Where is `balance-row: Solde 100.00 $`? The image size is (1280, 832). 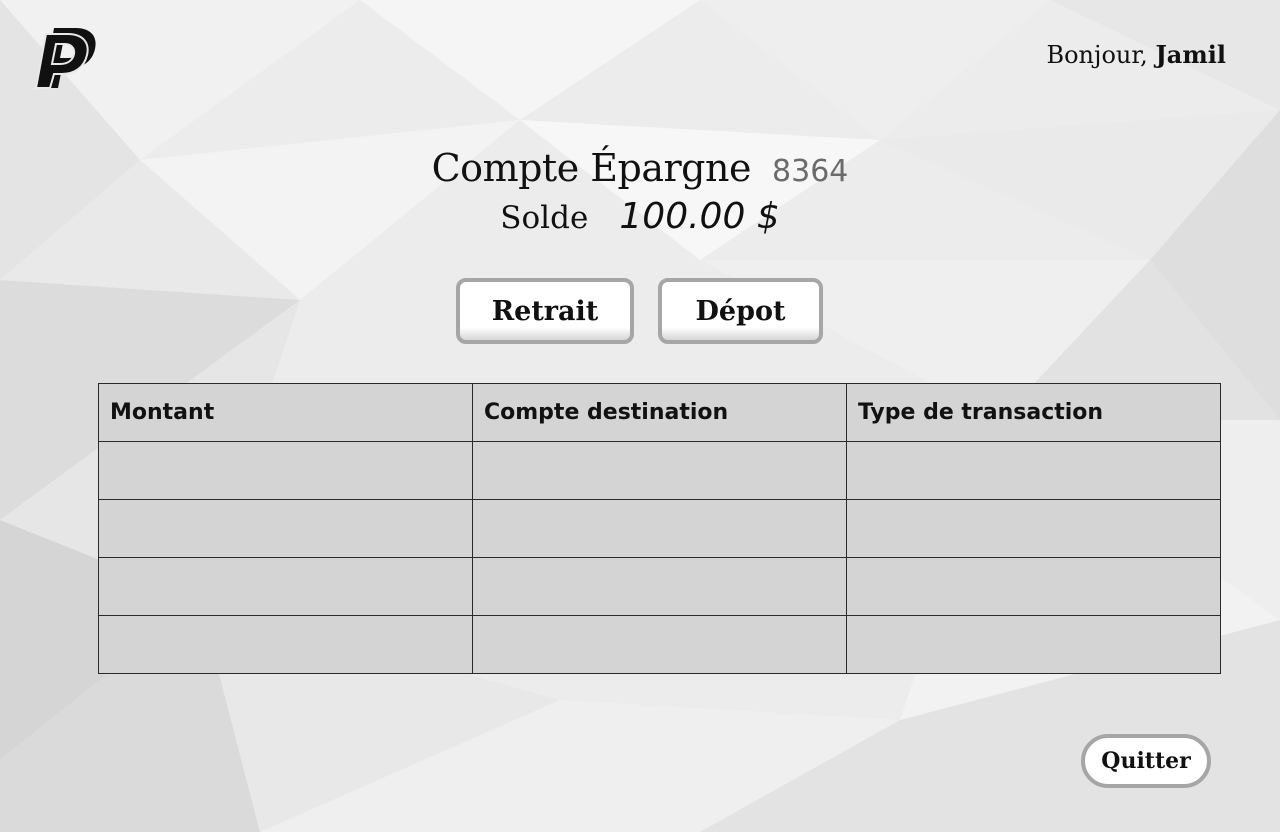
balance-row: Solde 100.00 $ is located at coordinates (640, 216).